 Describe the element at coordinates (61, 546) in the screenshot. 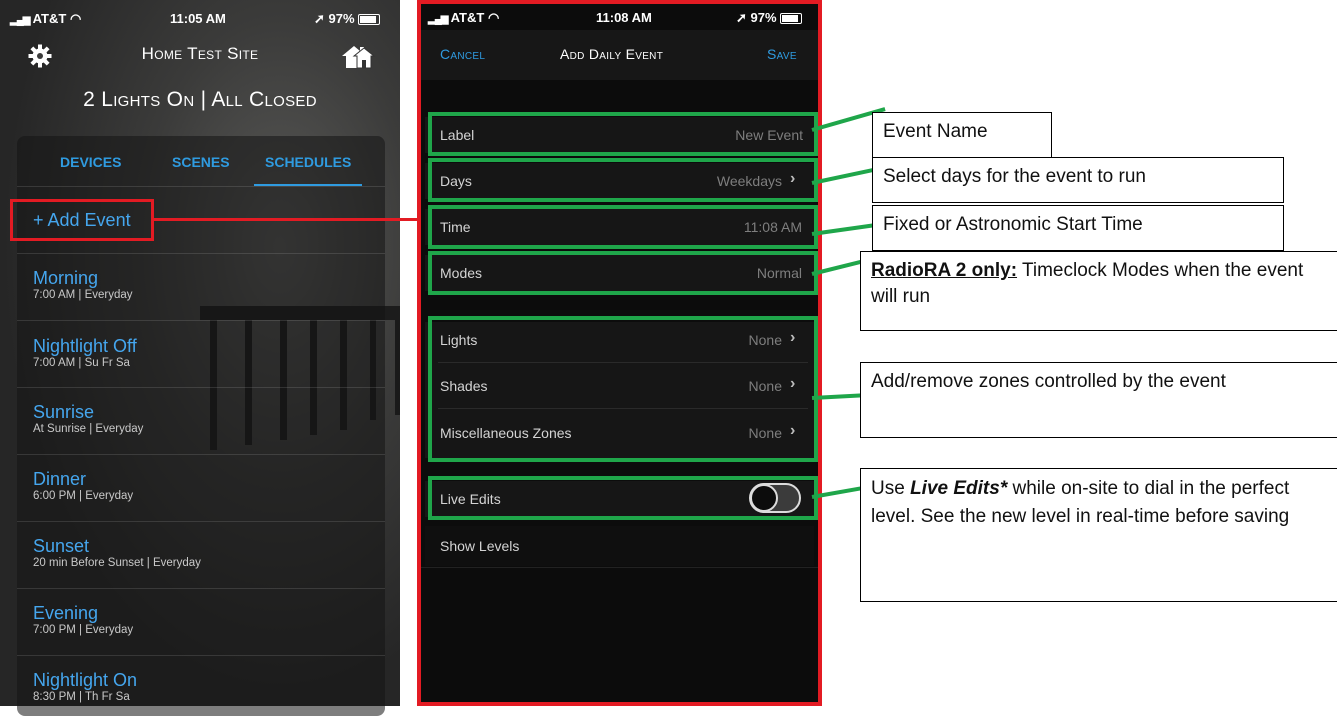

I see `event-name: Sunset` at that location.